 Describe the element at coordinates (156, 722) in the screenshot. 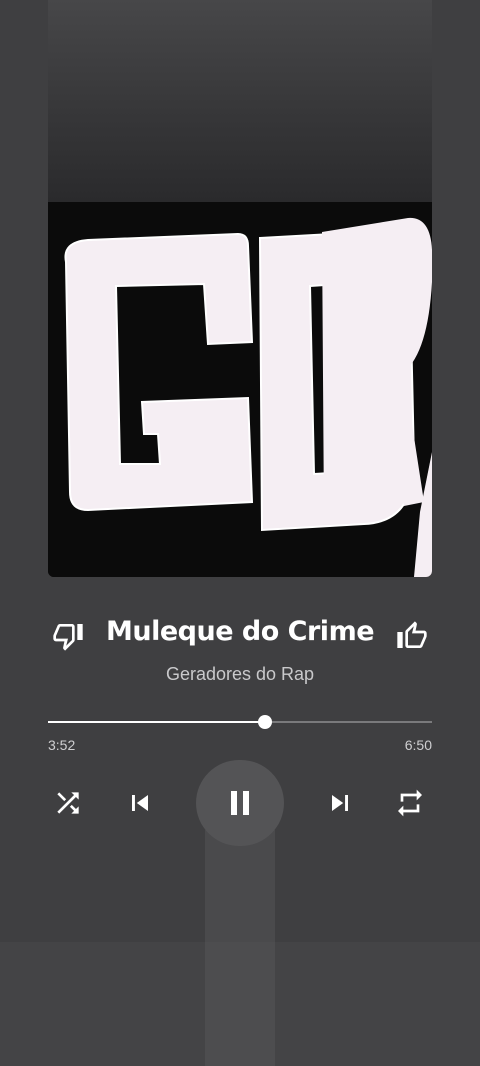

I see `progress-fill` at that location.